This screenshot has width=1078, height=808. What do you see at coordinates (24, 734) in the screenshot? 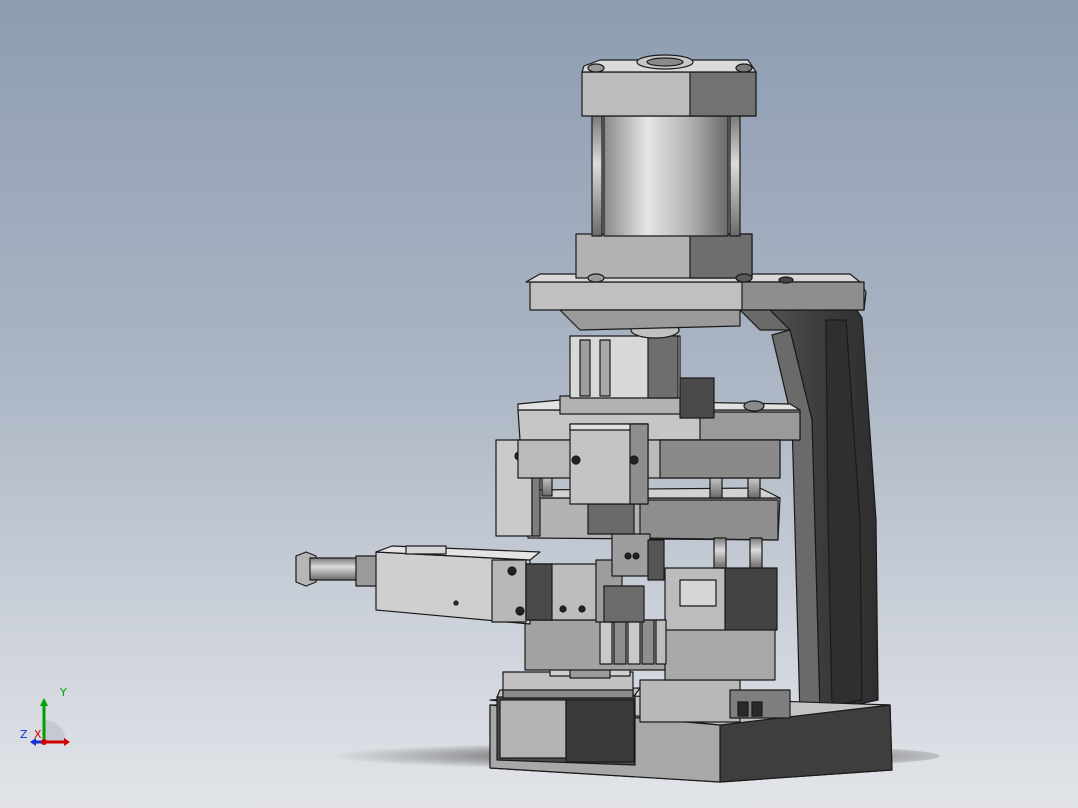
I see `triad-z-label: Z` at bounding box center [24, 734].